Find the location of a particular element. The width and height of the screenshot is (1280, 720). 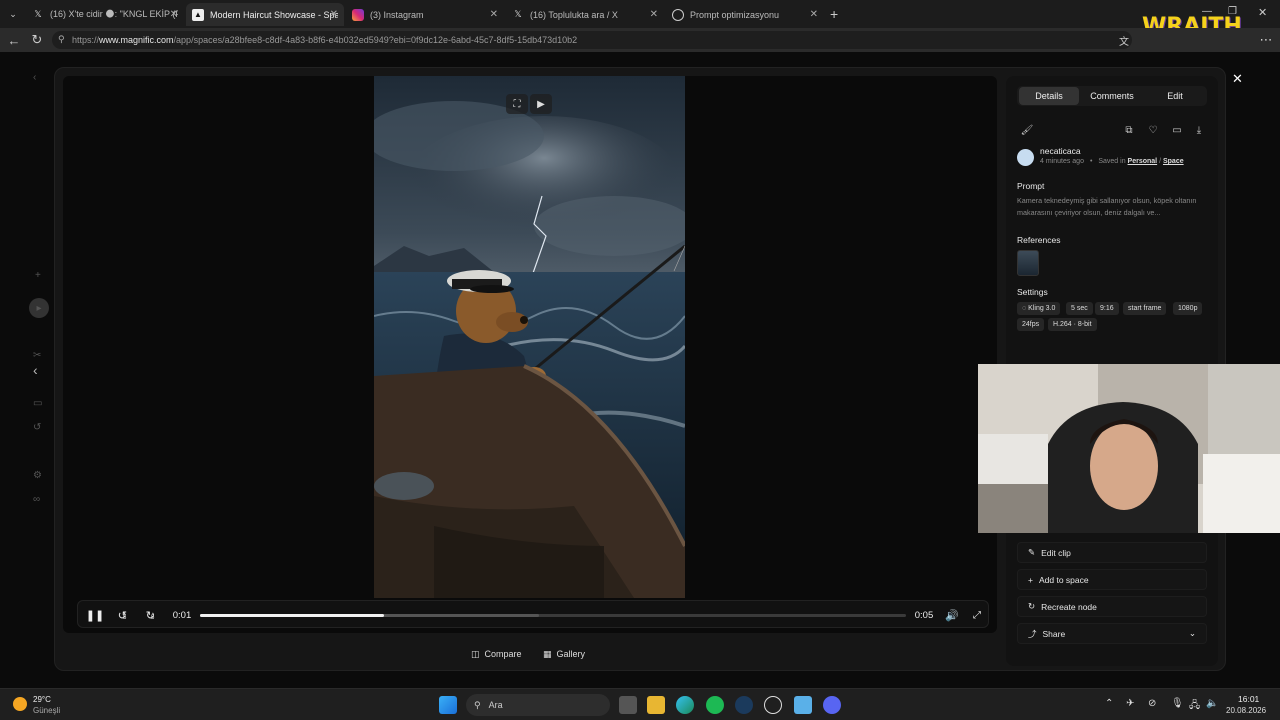

scissors-icon: ✂ is located at coordinates (37, 355).